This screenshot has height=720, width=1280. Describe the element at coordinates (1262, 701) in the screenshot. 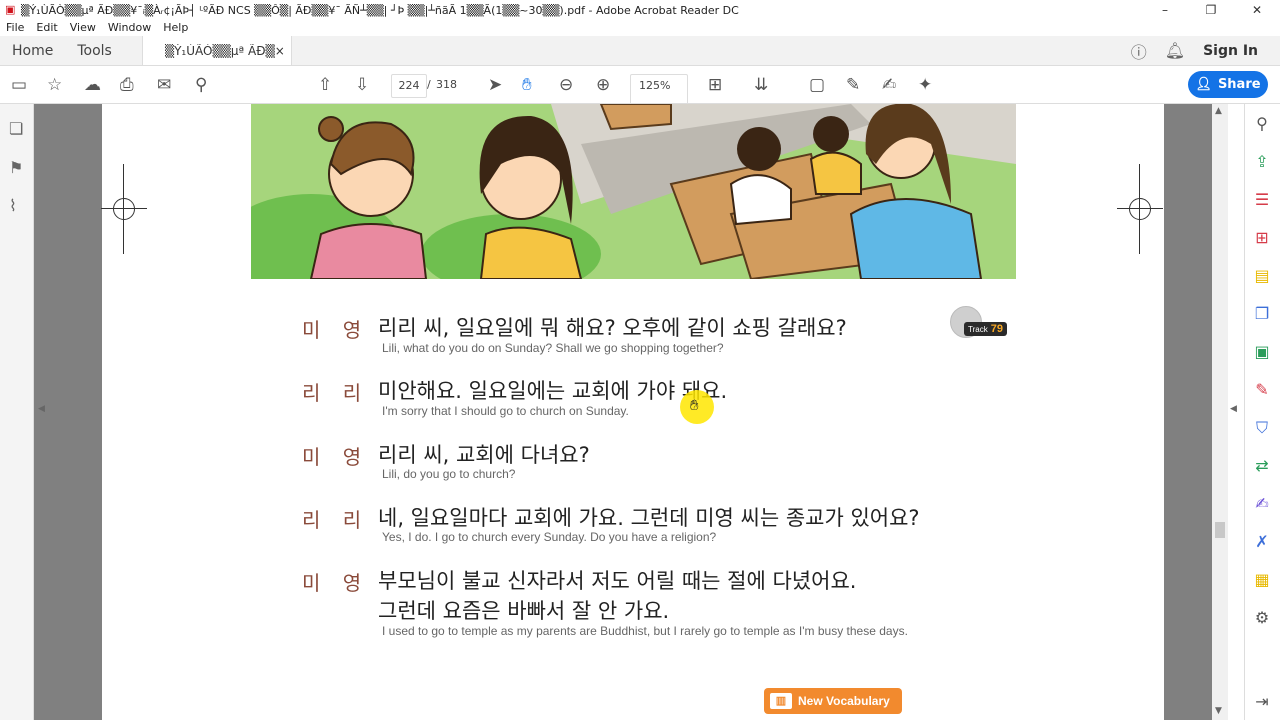

I see `expand-panel-icon: ⇥` at that location.